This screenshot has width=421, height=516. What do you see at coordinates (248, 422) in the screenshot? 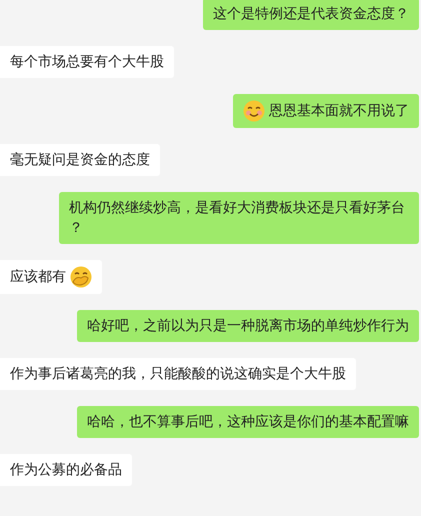
I see `sent-message-bubble: 哈哈，也不算事后吧，这种应该是你们的基本配置嘛` at bounding box center [248, 422].